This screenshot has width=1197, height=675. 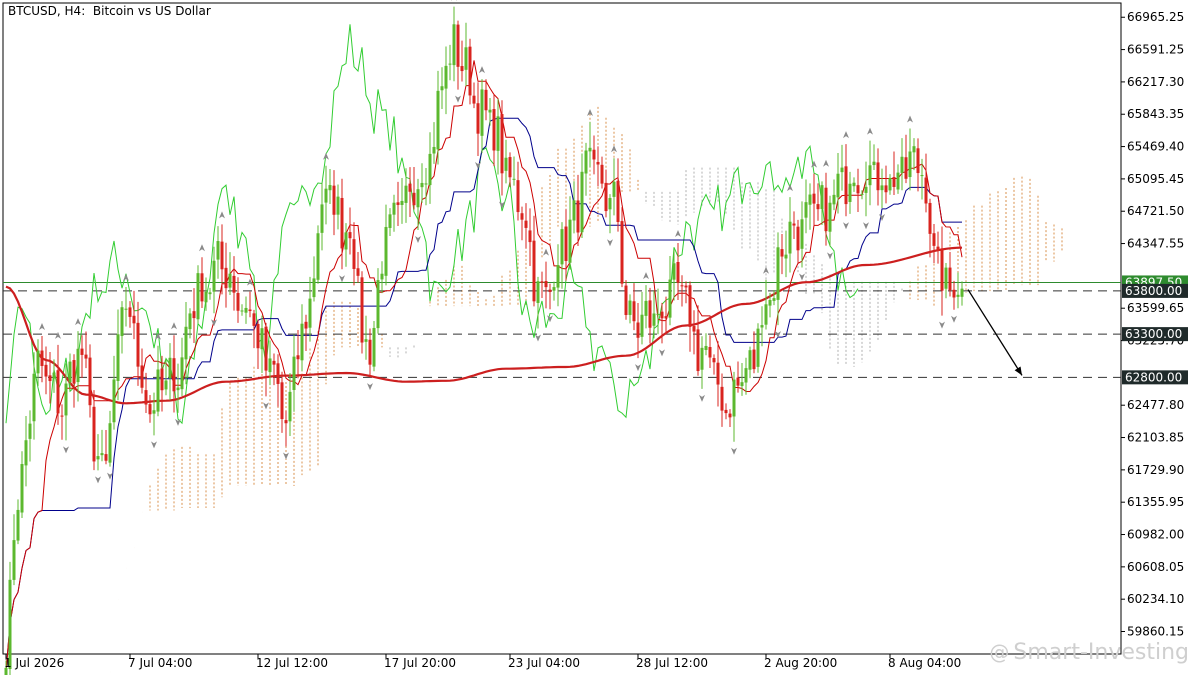 What do you see at coordinates (1155, 632) in the screenshot?
I see `y-tick-label: 59860.15` at bounding box center [1155, 632].